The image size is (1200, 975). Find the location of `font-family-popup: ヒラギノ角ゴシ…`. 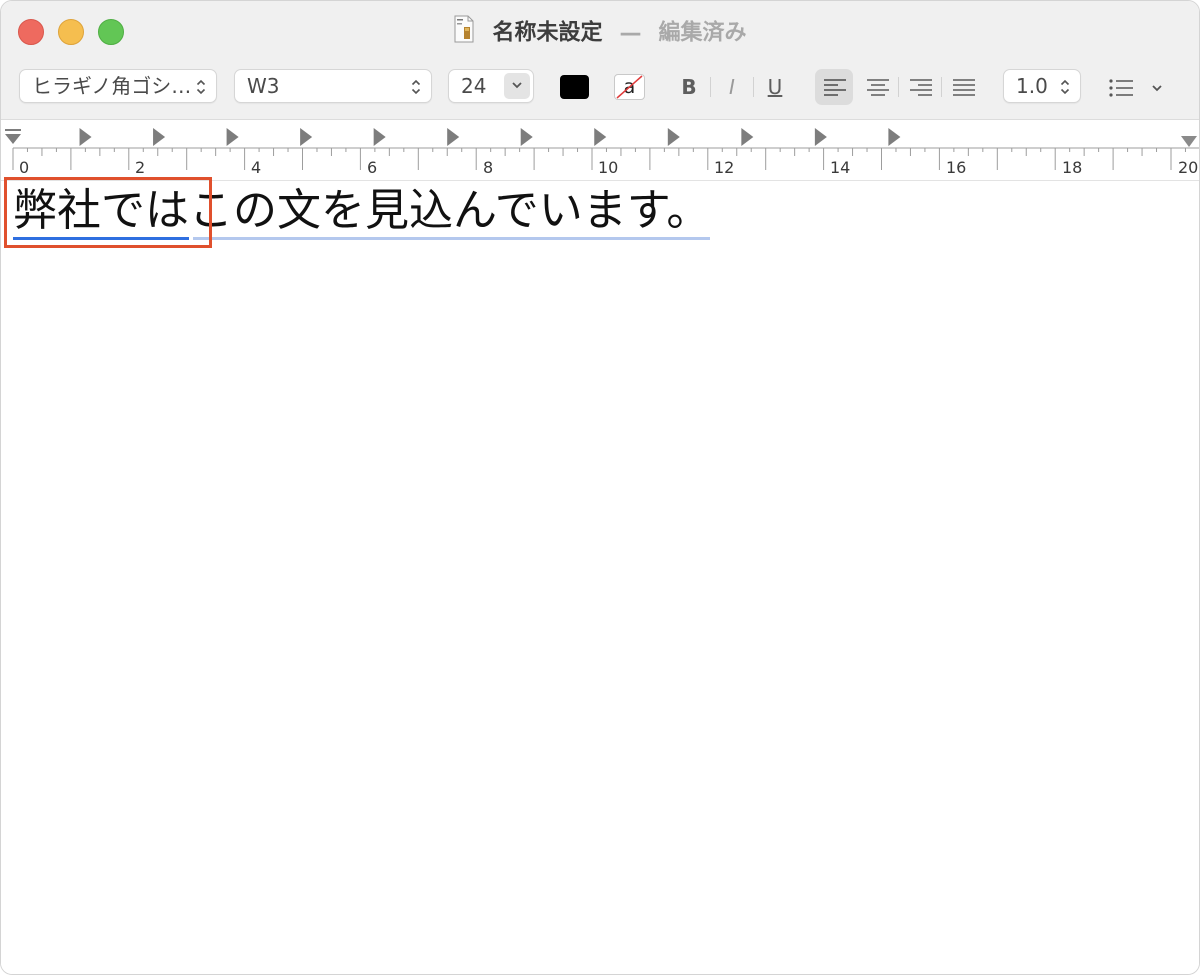

font-family-popup: ヒラギノ角ゴシ… is located at coordinates (118, 86).